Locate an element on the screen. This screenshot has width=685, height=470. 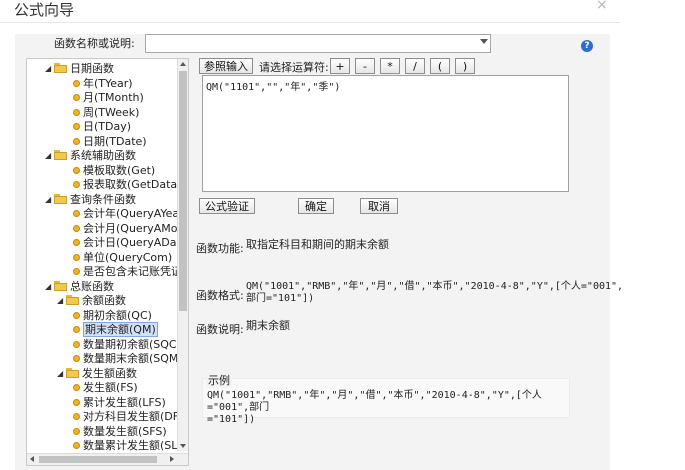
tree-item-tyear: 年(TYear) is located at coordinates (102, 83).